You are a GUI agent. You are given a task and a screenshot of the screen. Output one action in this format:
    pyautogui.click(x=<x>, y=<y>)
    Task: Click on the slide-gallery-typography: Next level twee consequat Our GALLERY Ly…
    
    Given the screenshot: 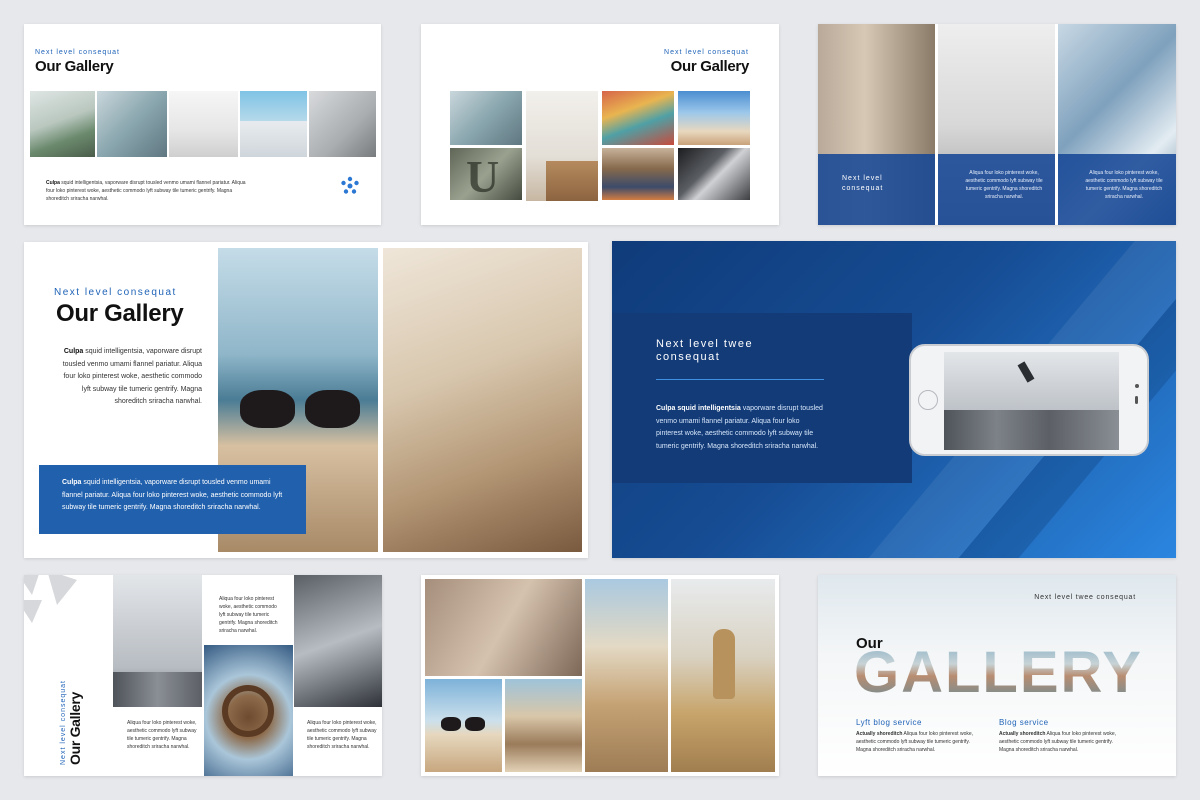 What is the action you would take?
    pyautogui.click(x=997, y=675)
    